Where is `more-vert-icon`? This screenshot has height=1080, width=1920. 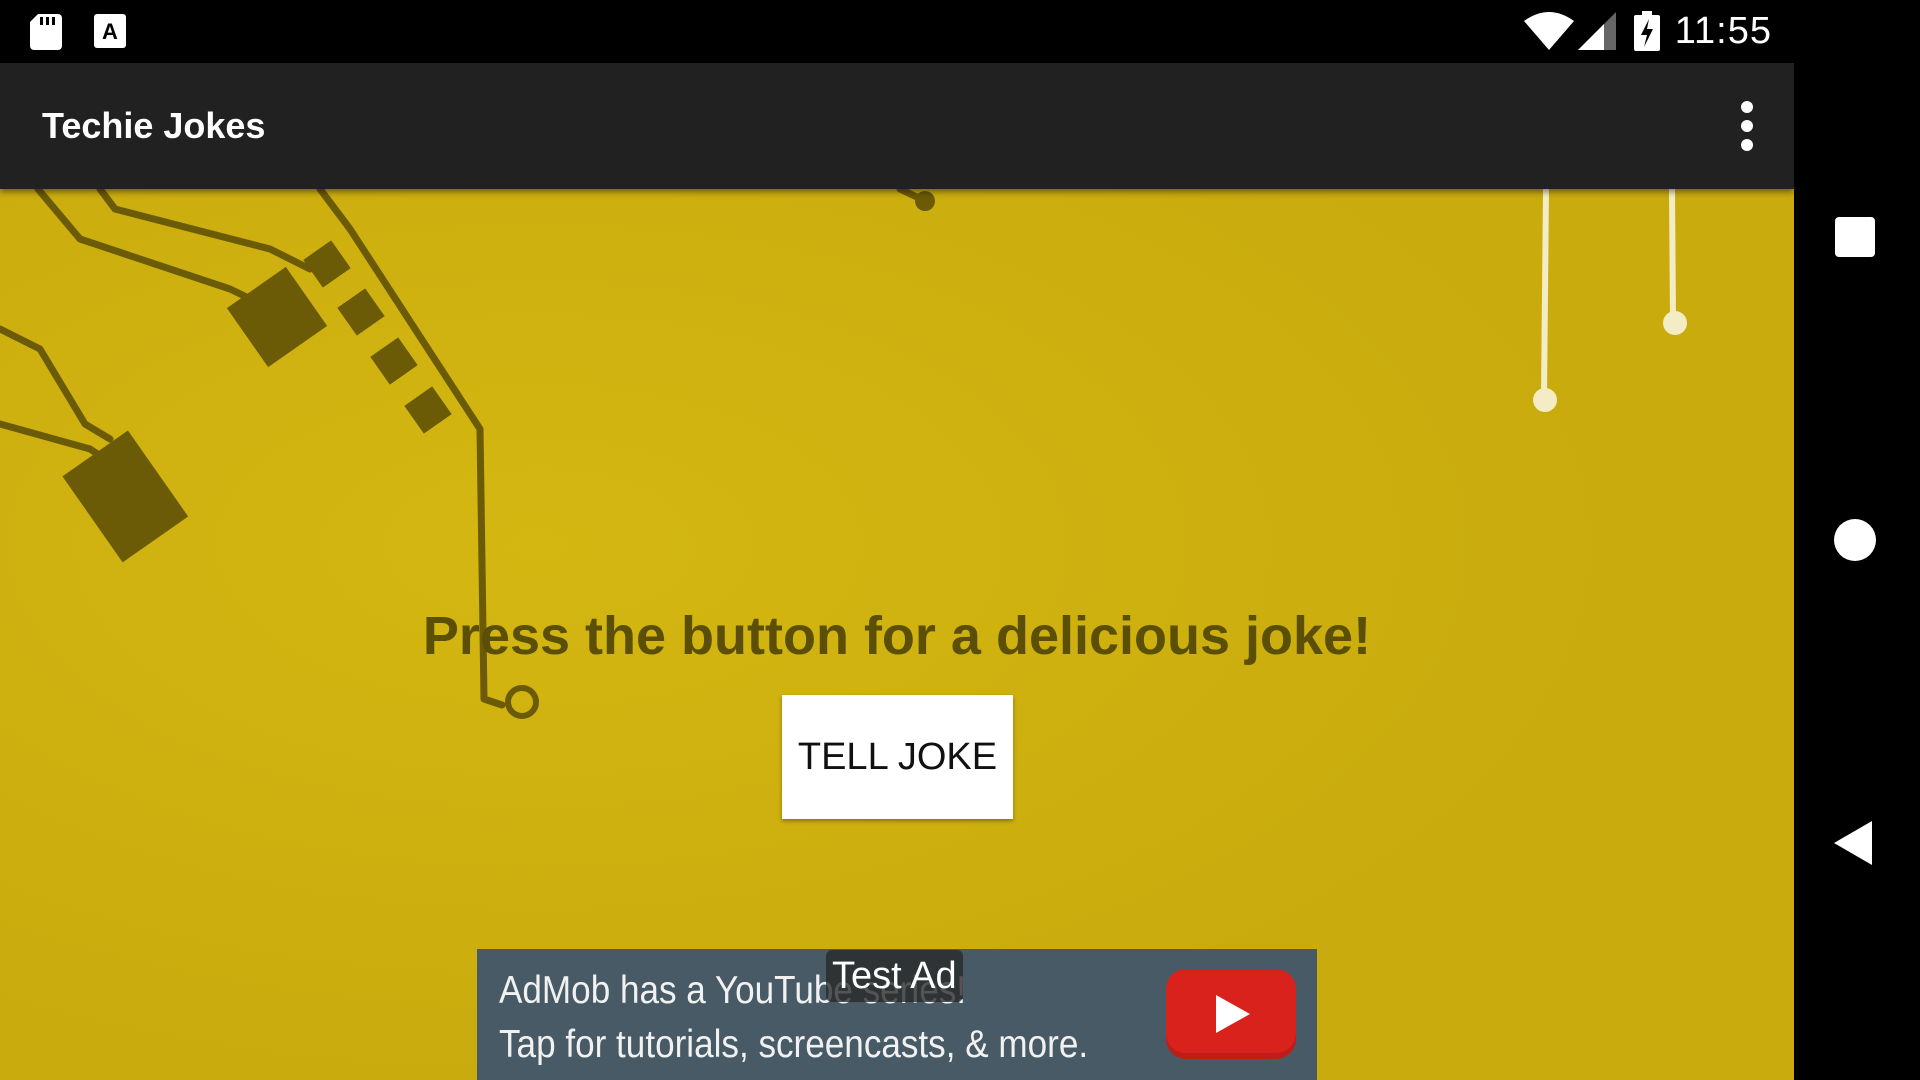
more-vert-icon is located at coordinates (1747, 126).